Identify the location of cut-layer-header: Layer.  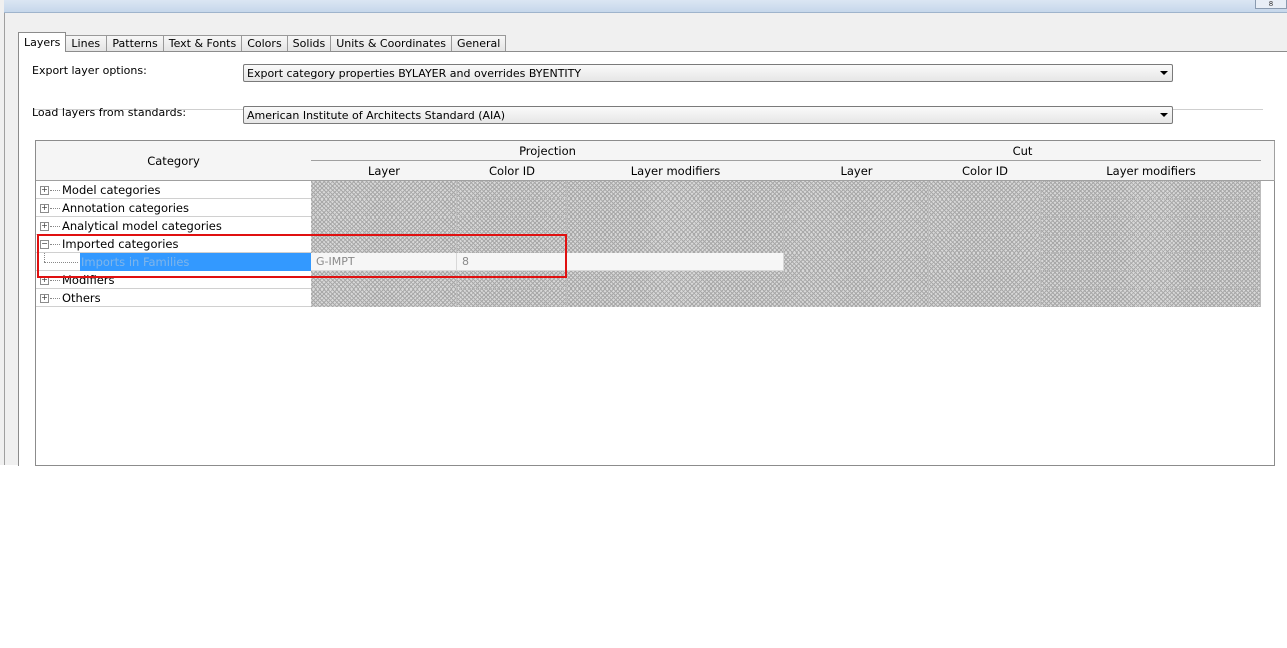
(857, 171).